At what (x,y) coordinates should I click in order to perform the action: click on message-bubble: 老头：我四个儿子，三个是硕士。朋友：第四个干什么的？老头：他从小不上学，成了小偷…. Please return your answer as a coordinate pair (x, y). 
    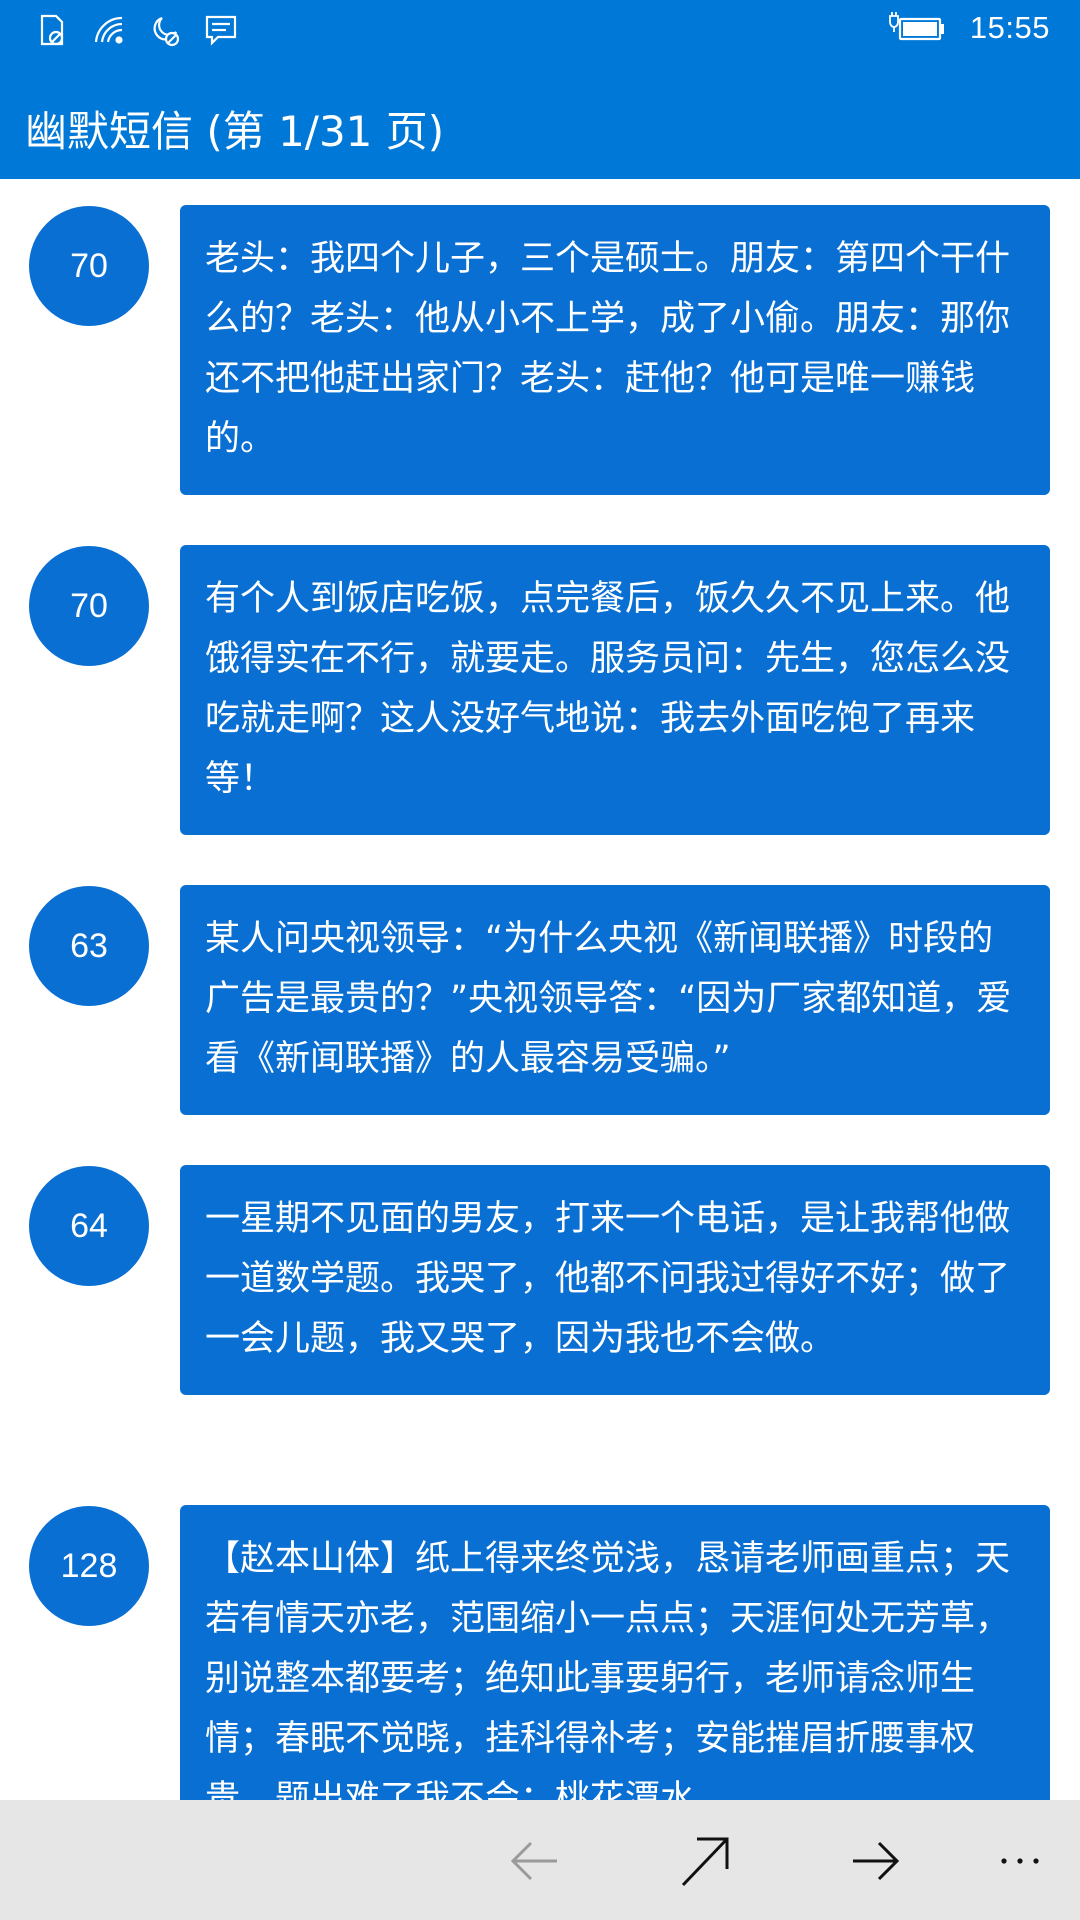
    Looking at the image, I should click on (615, 350).